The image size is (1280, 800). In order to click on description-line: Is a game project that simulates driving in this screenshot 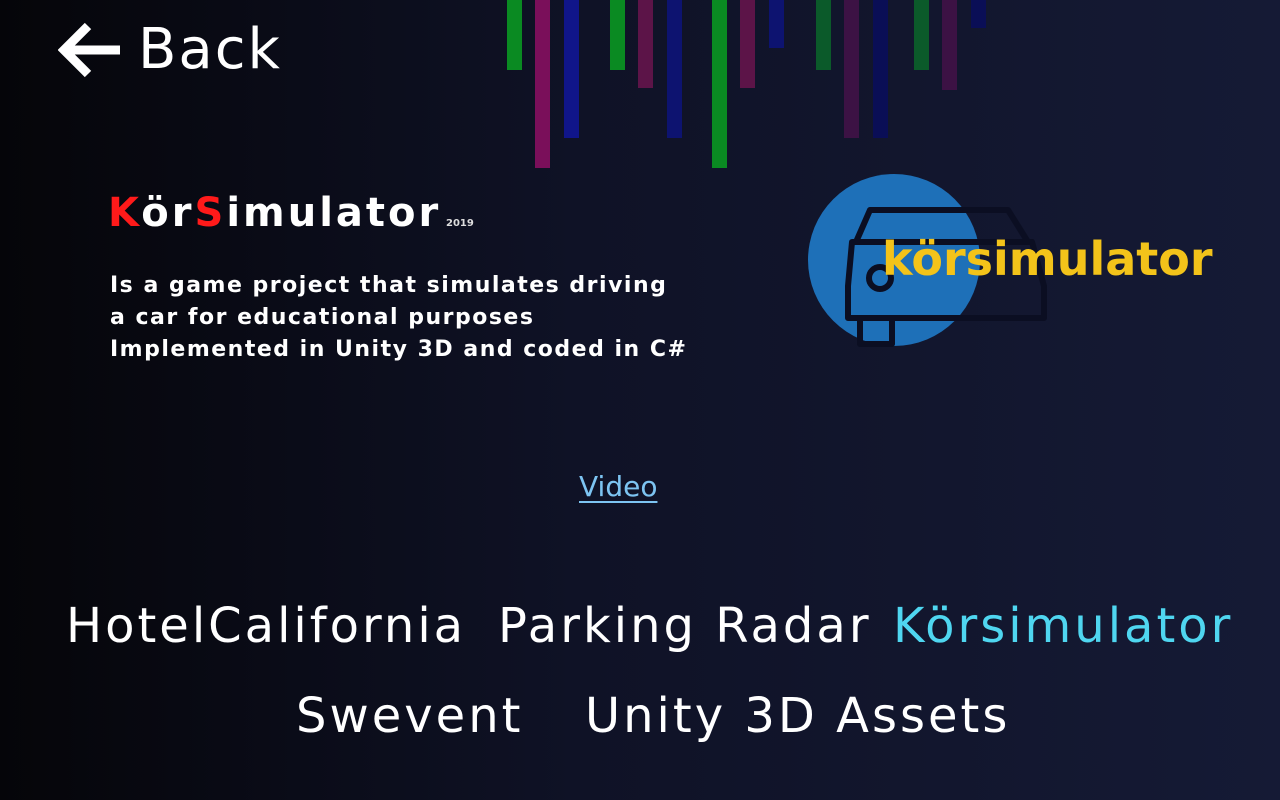, I will do `click(389, 285)`.